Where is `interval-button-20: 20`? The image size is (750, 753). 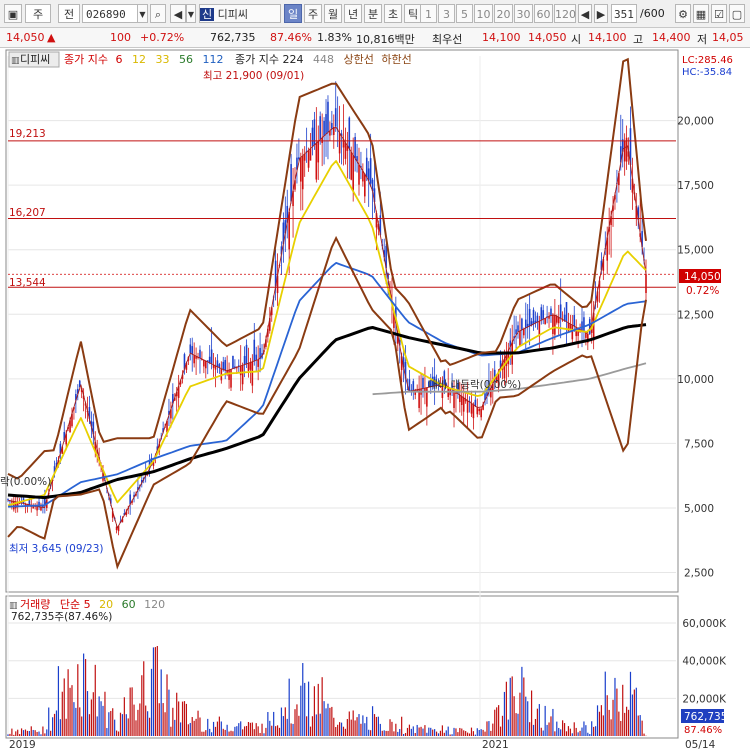
interval-button-20: 20 is located at coordinates (503, 13).